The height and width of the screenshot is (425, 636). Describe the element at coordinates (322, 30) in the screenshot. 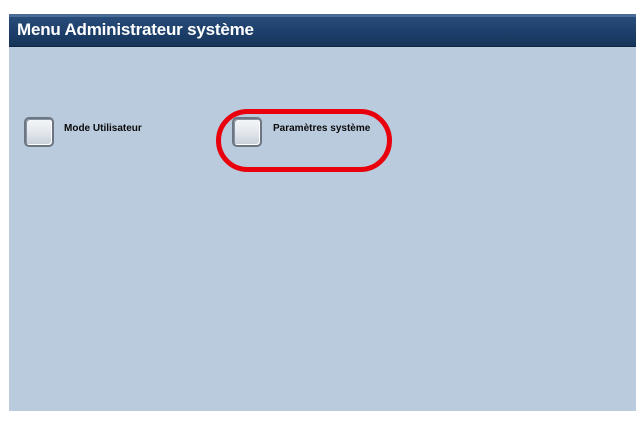

I see `title-bar: Menu Administrateur système` at that location.